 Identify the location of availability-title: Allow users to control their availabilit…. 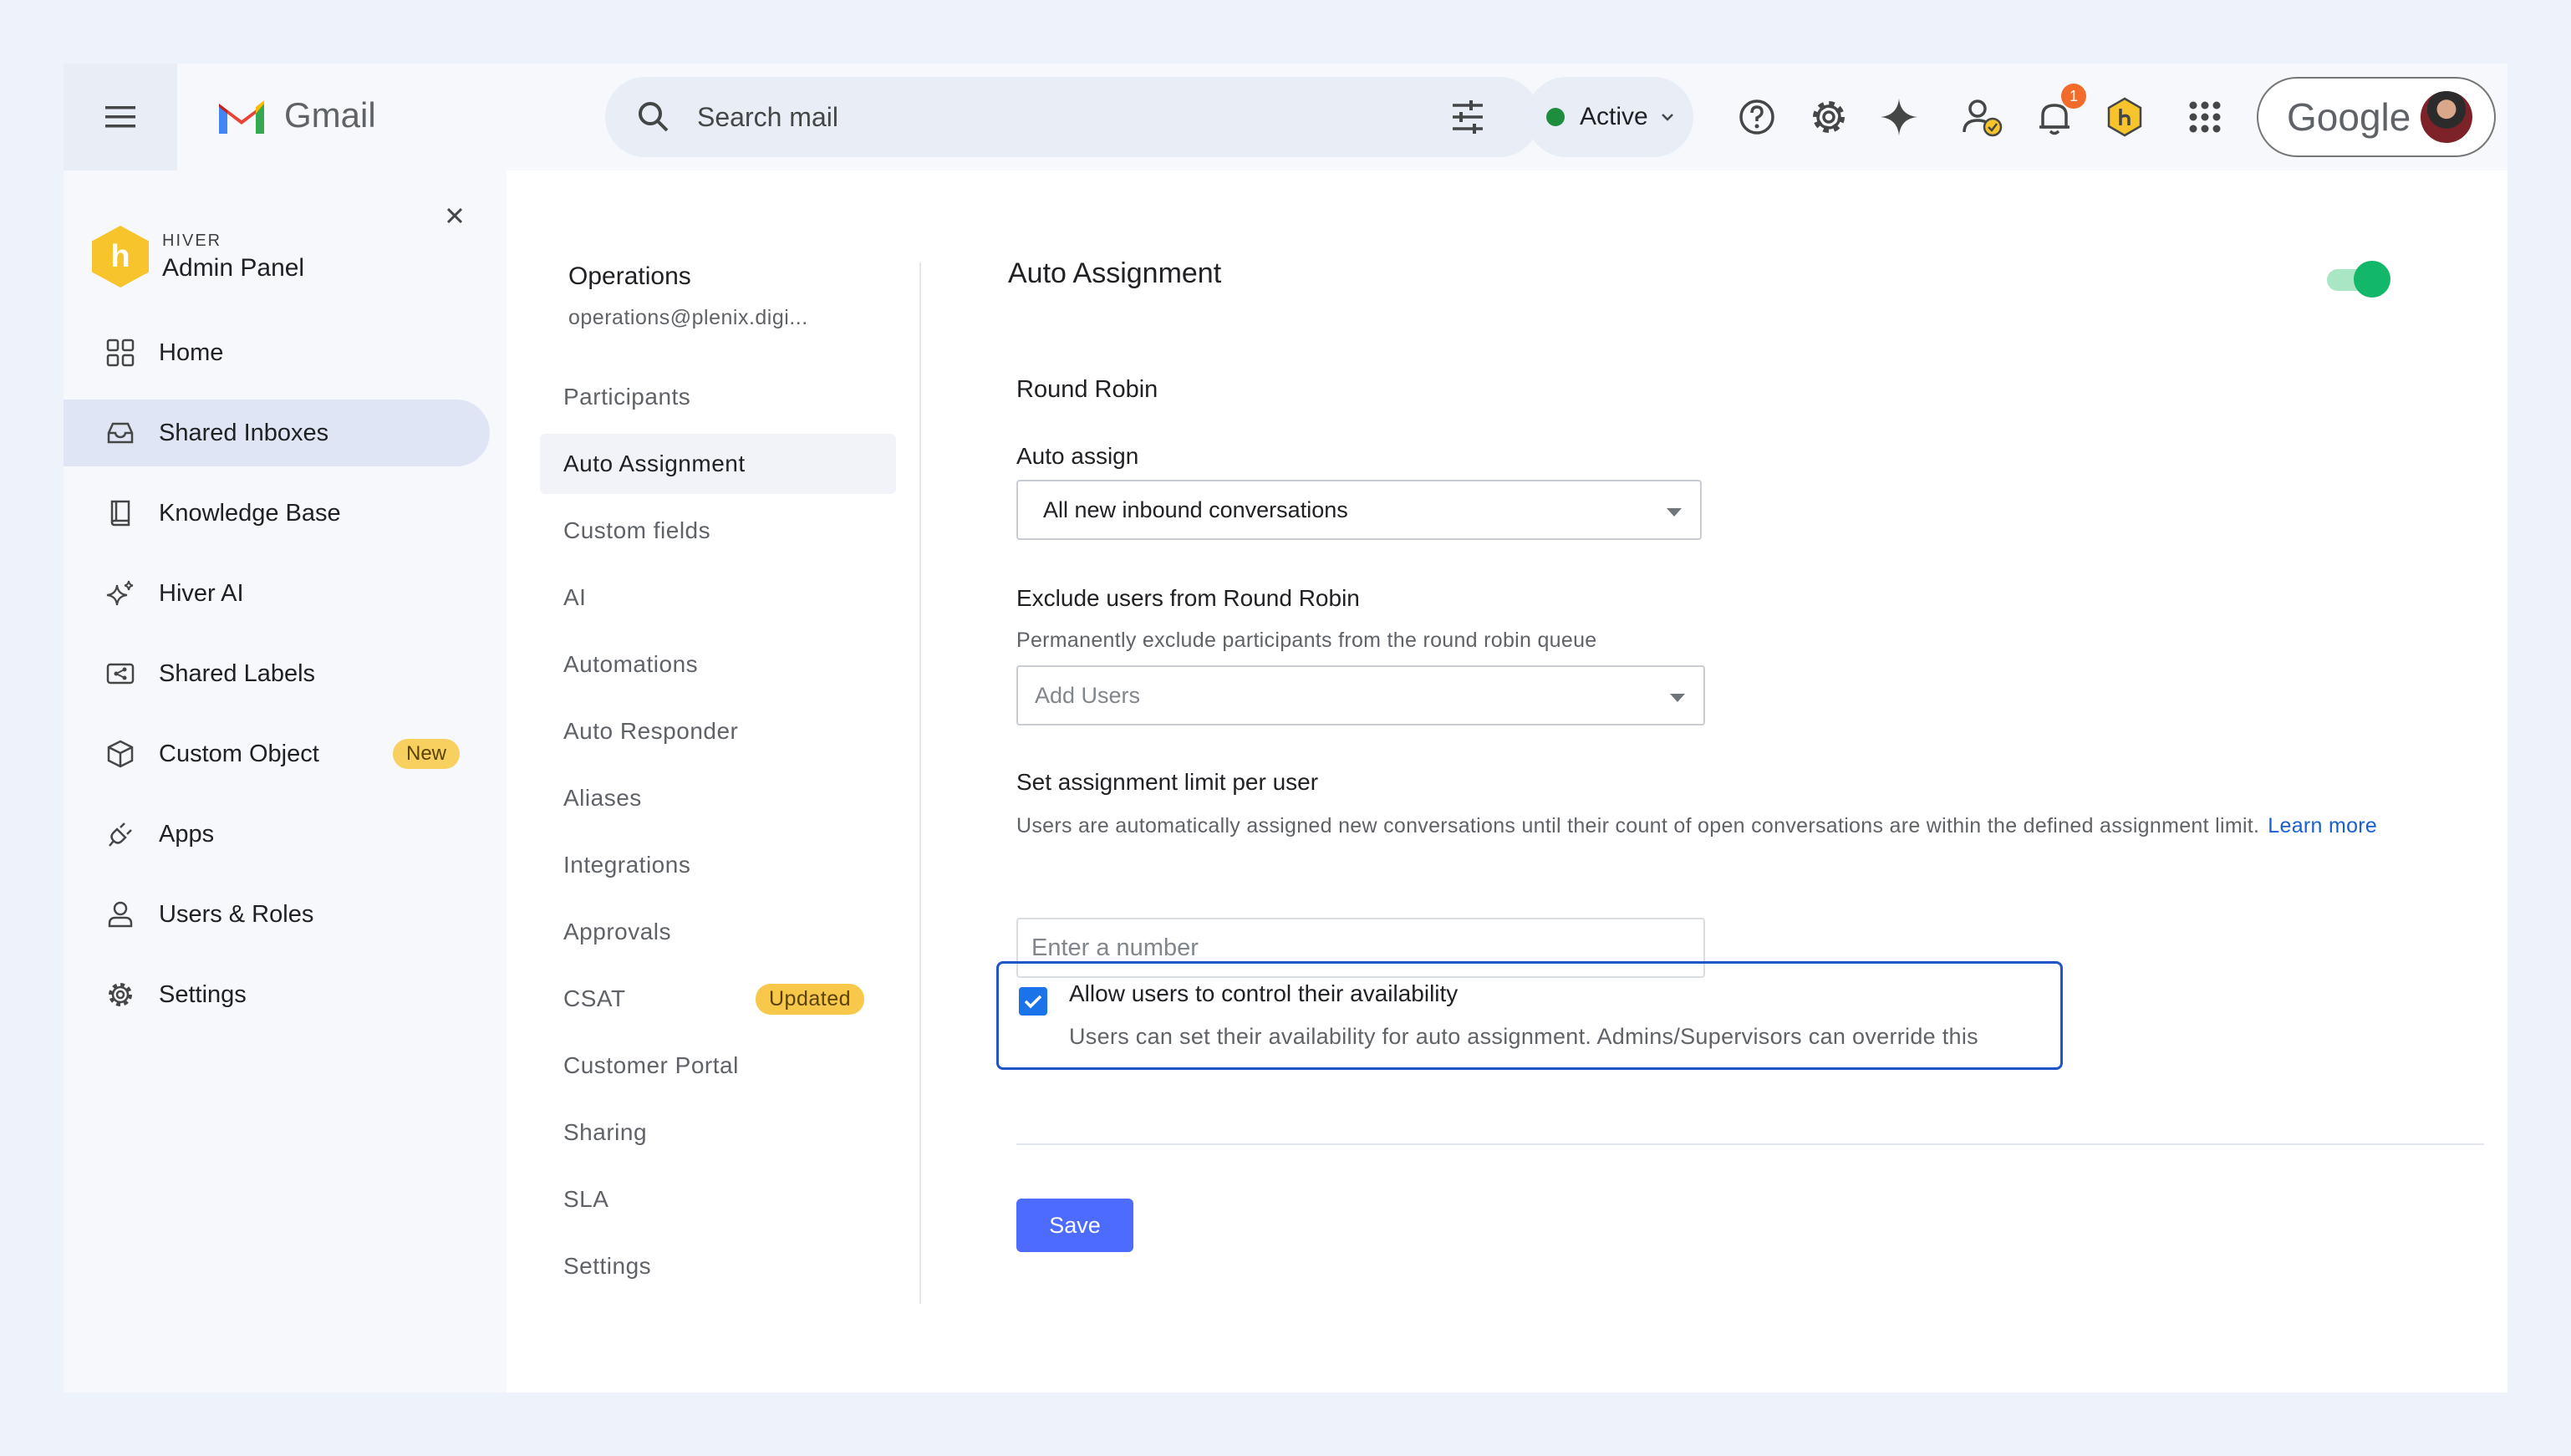
(1264, 993).